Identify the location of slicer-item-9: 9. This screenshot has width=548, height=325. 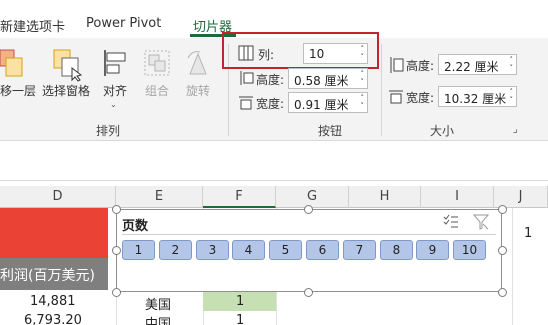
(432, 250).